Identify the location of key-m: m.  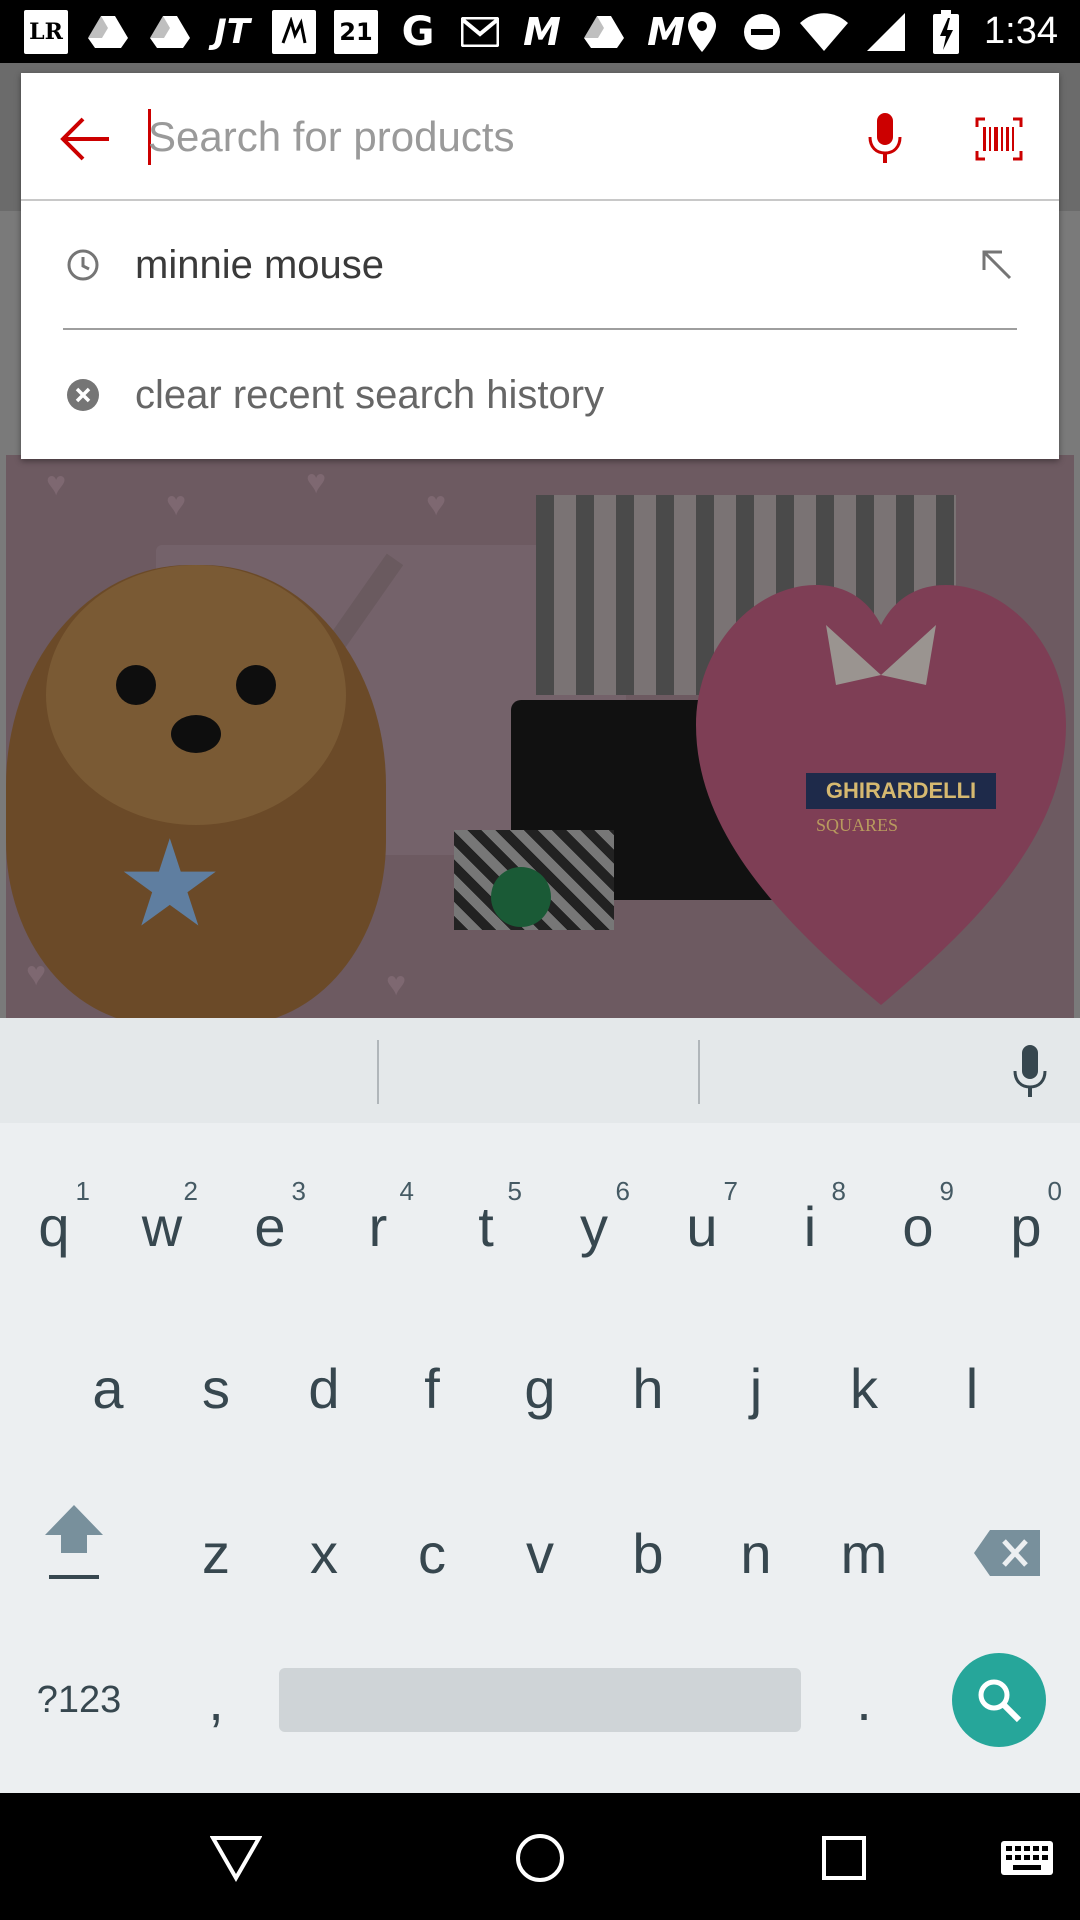
(864, 1553).